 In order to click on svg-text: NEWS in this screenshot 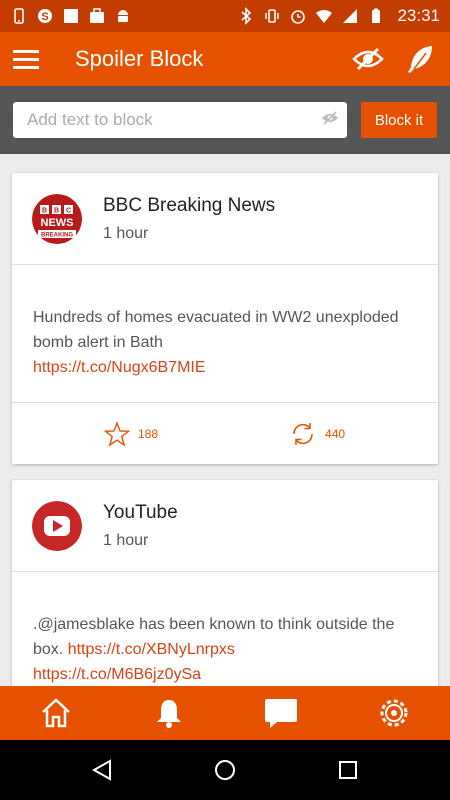, I will do `click(57, 223)`.